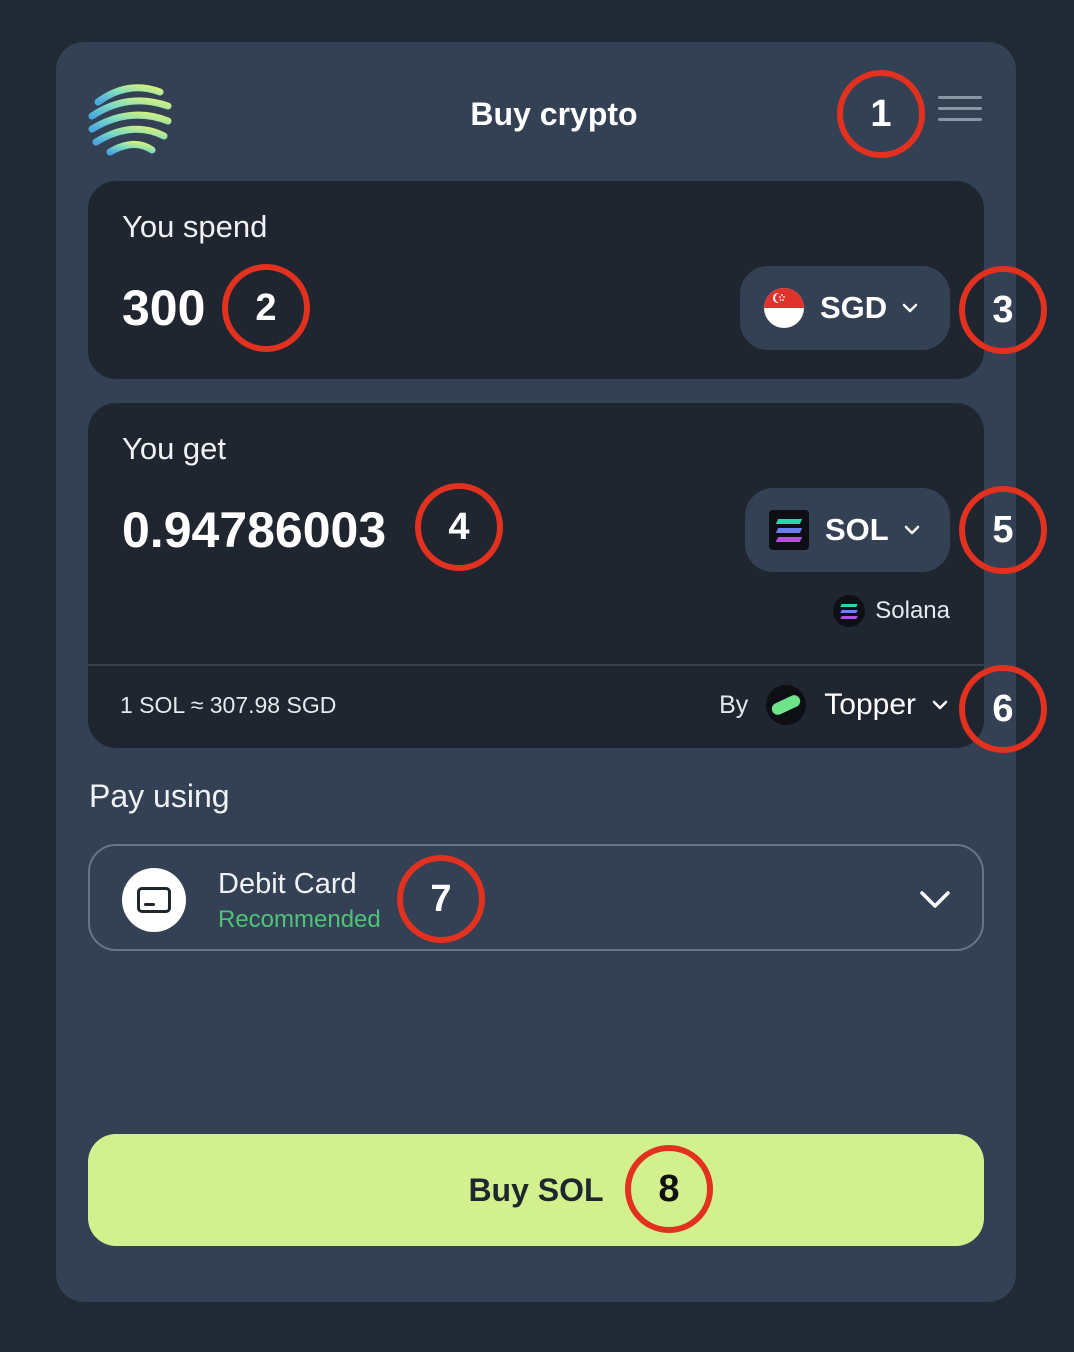  Describe the element at coordinates (536, 280) in the screenshot. I see `spend-panel: You spend 300 SGD` at that location.